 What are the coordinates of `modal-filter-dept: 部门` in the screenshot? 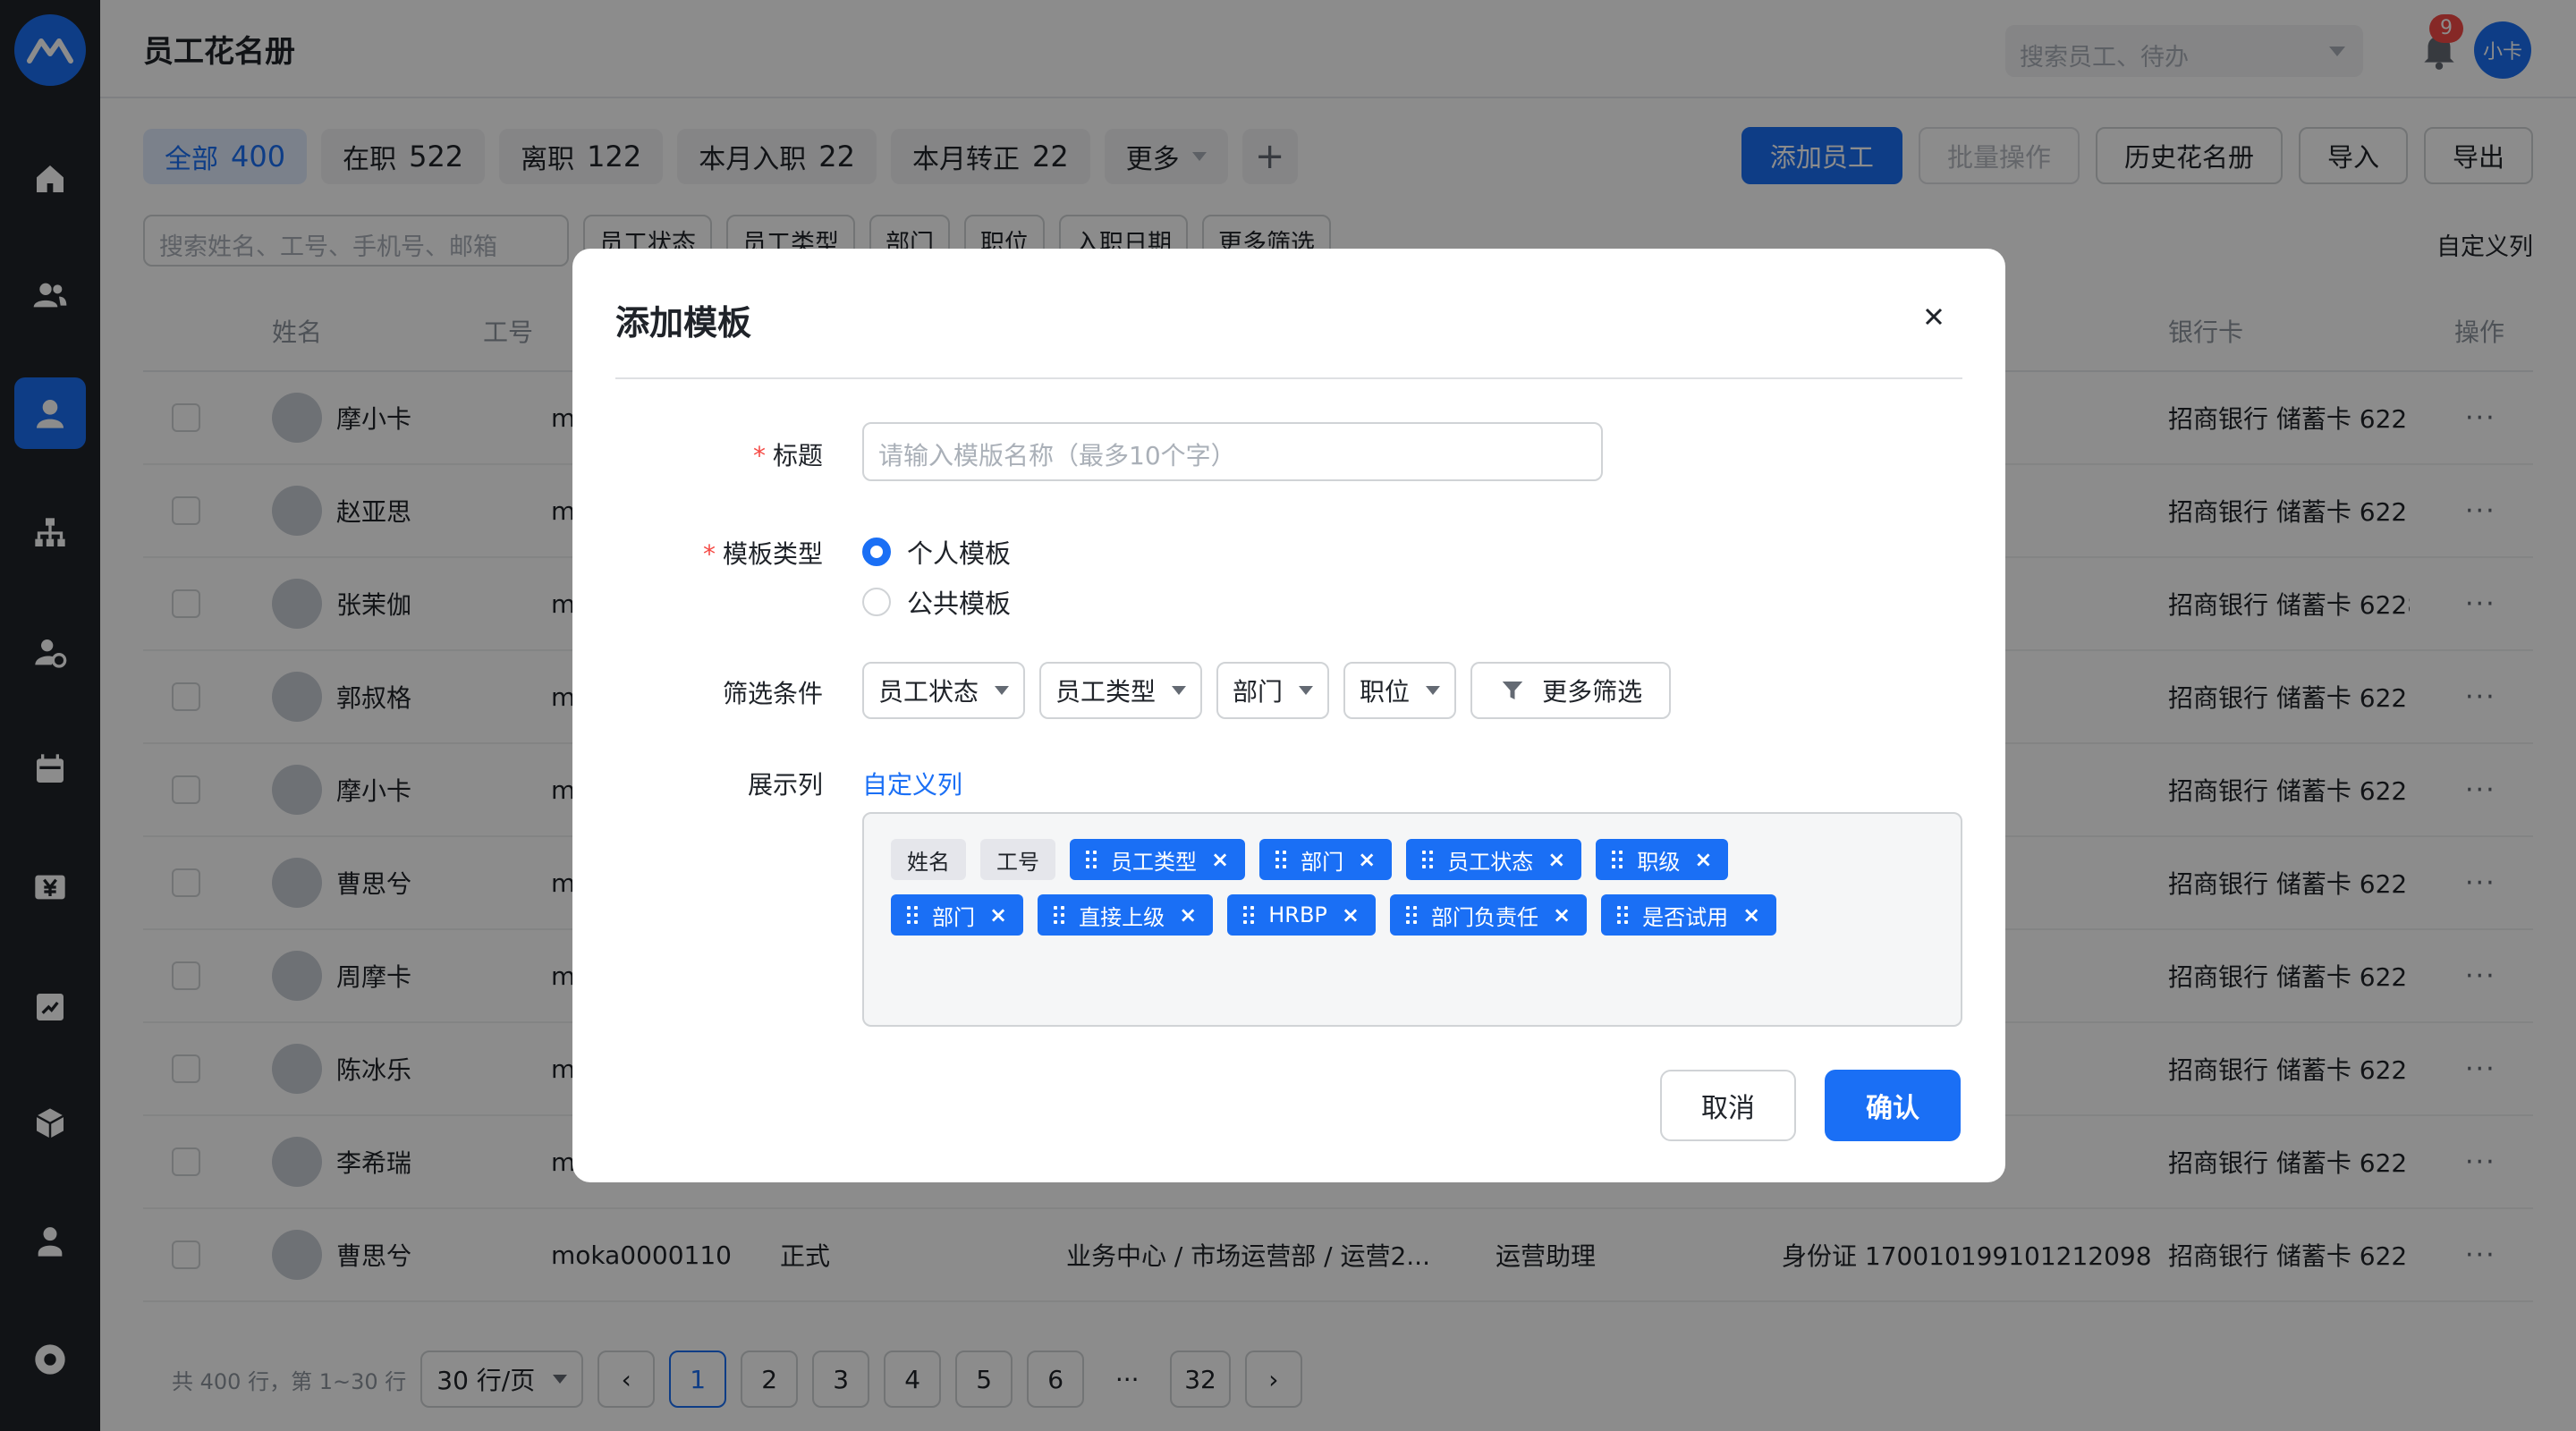 It's located at (1273, 691).